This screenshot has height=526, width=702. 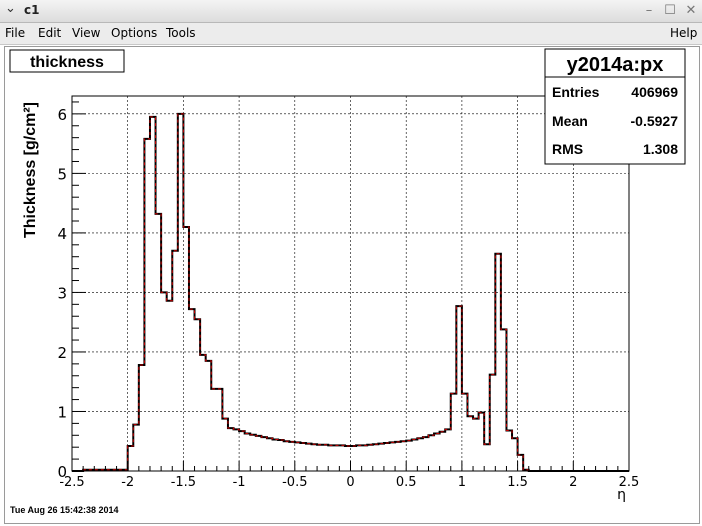 What do you see at coordinates (294, 482) in the screenshot?
I see `x-tick-label: -0.5` at bounding box center [294, 482].